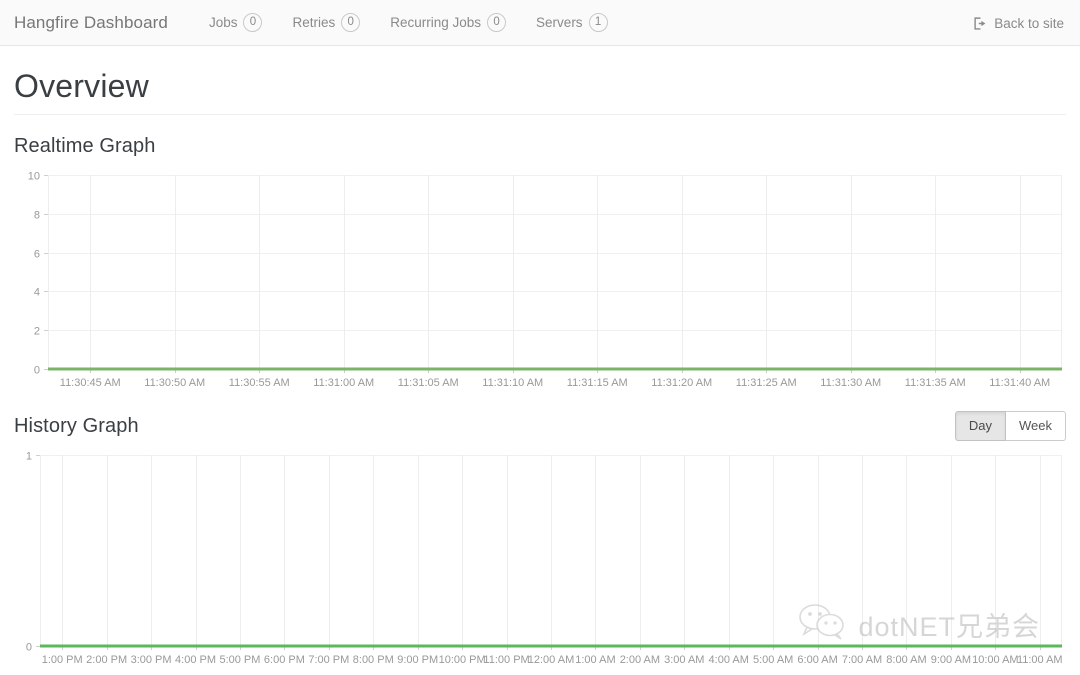 This screenshot has height=675, width=1080. What do you see at coordinates (436, 22) in the screenshot?
I see `nav-item-label: Recurring Jobs` at bounding box center [436, 22].